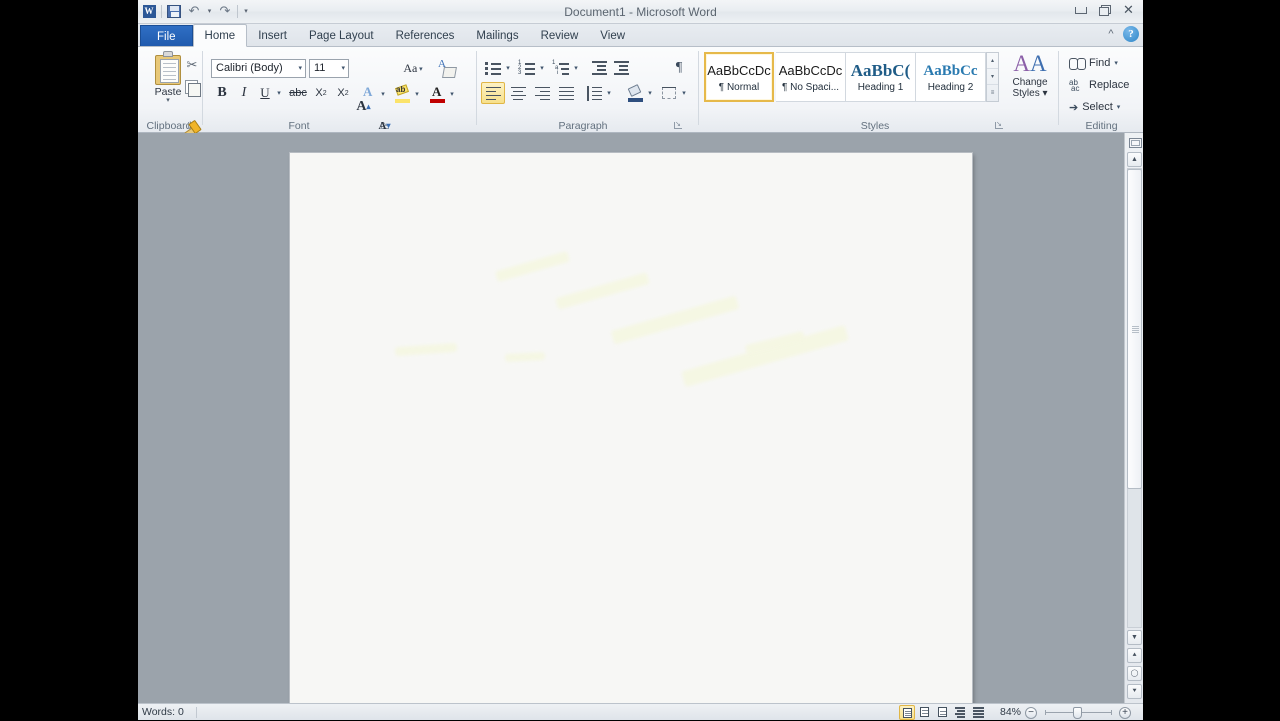 This screenshot has width=1280, height=721. What do you see at coordinates (1134, 673) in the screenshot?
I see `select-browse-object-button: ◯` at bounding box center [1134, 673].